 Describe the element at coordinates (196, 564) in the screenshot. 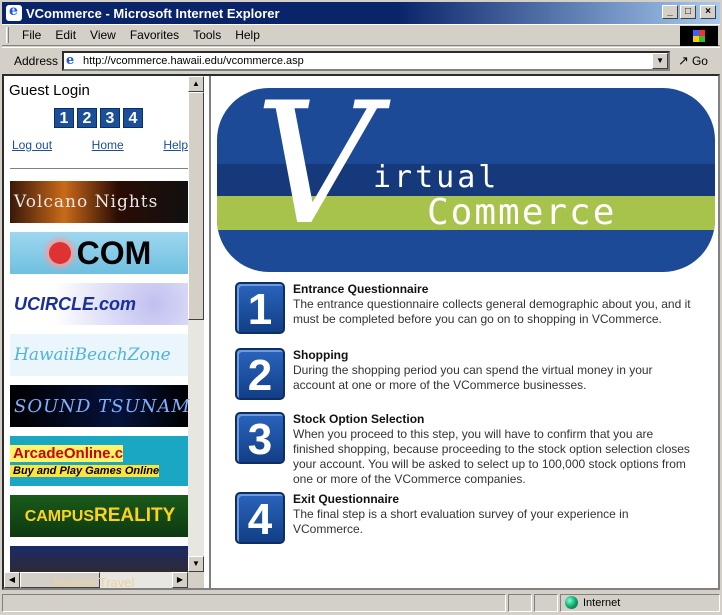

I see `scroll-down-button: ▼` at that location.